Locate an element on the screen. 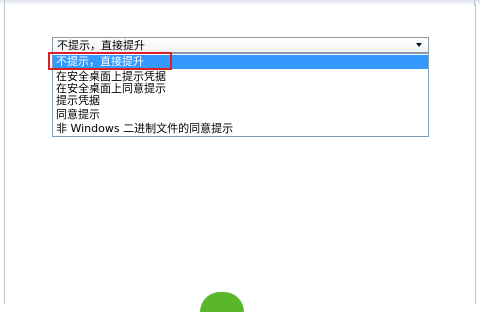 The image size is (480, 312). dropdown-option-no-prompt: 不提示，直接提升 is located at coordinates (240, 62).